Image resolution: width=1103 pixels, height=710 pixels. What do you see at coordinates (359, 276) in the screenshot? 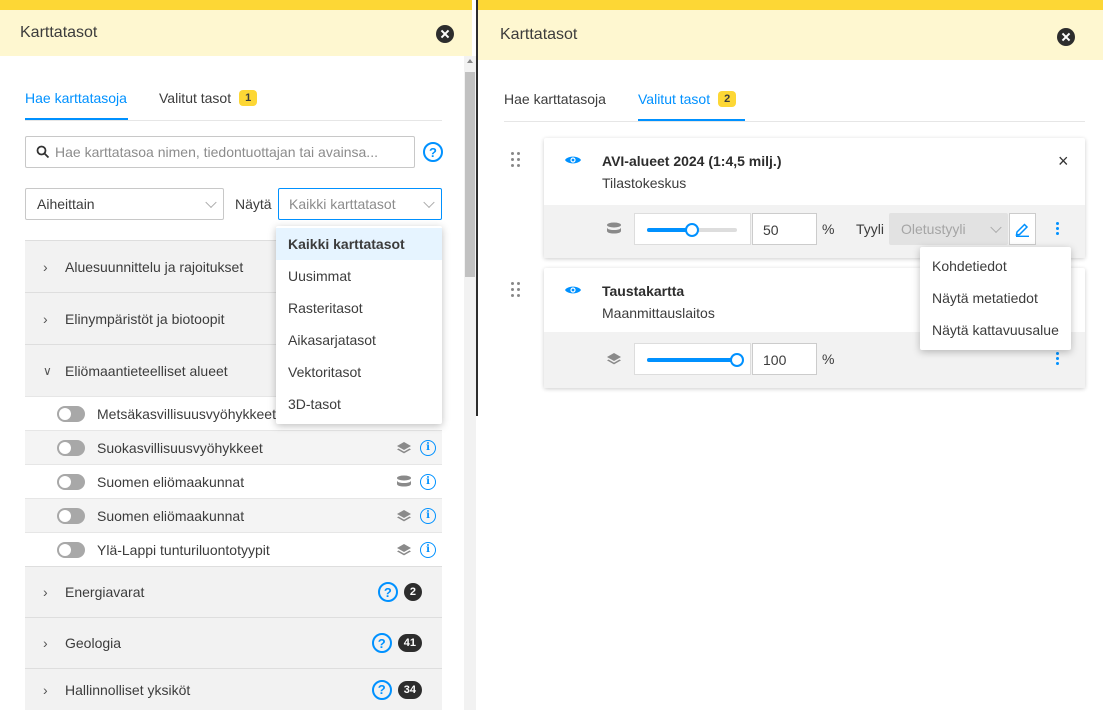
I see `dropdown-option: Uusimmat` at bounding box center [359, 276].